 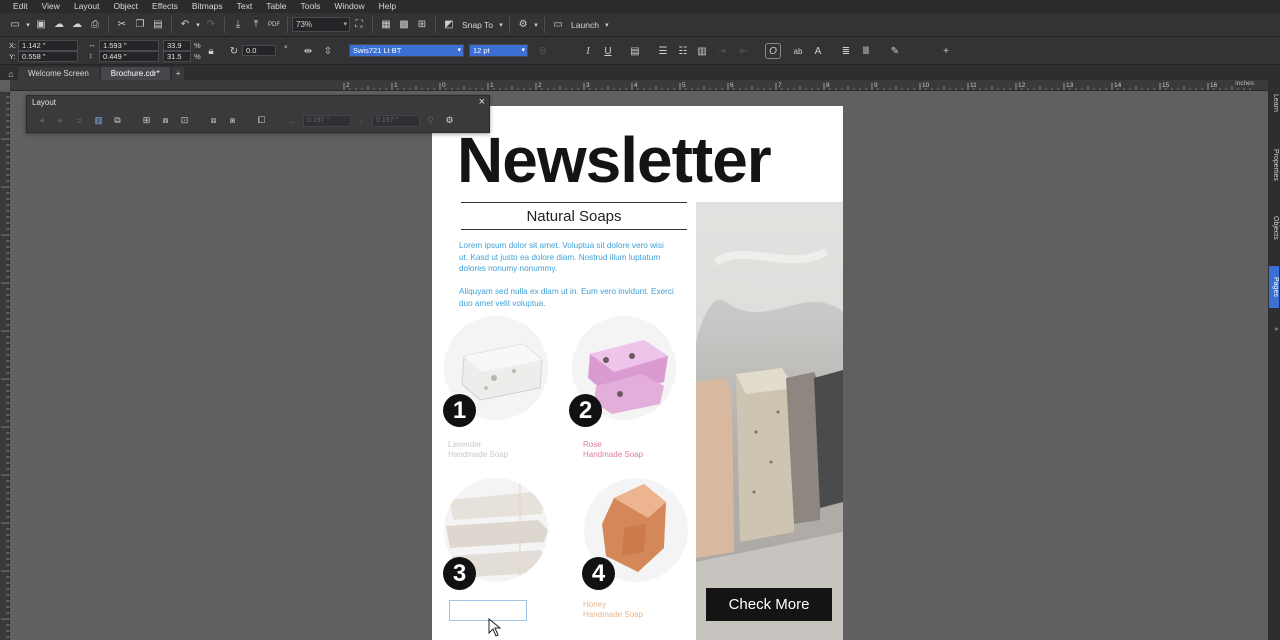 I want to click on flow-layout-icon: ⧈, so click(x=213, y=120).